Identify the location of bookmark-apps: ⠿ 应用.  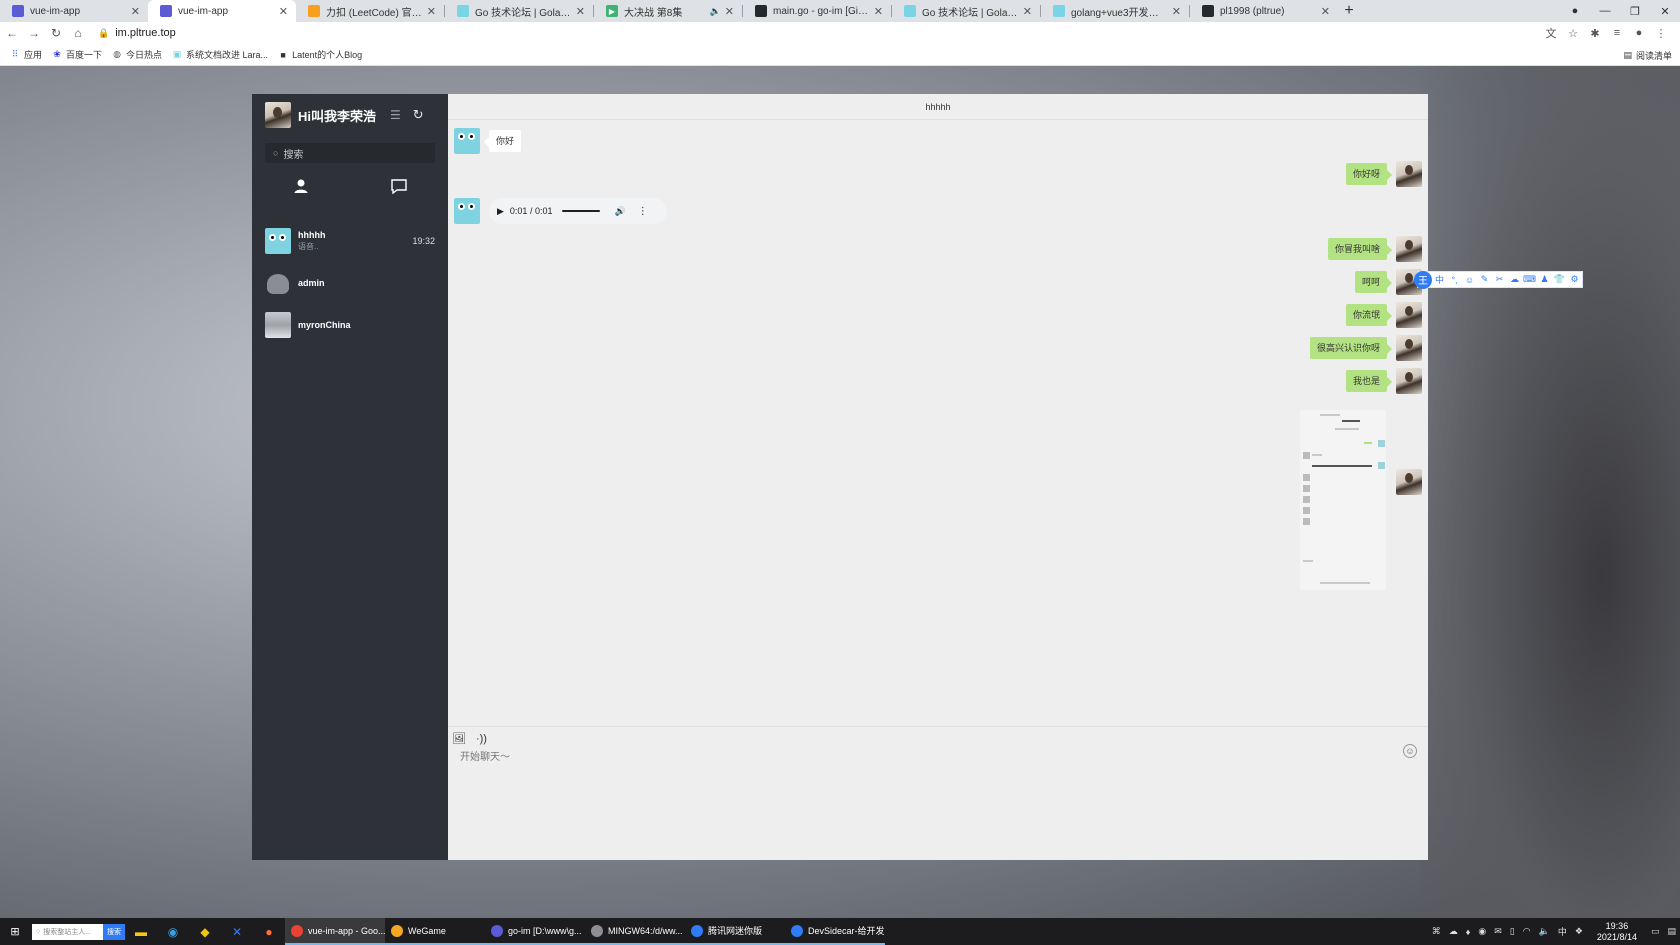
(26, 54).